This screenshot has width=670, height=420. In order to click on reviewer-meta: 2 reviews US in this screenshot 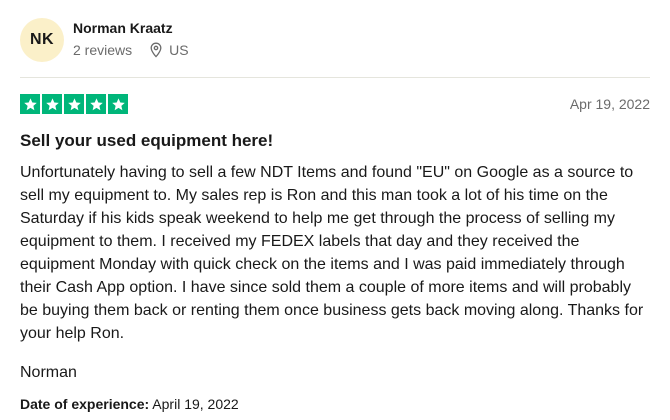, I will do `click(131, 50)`.